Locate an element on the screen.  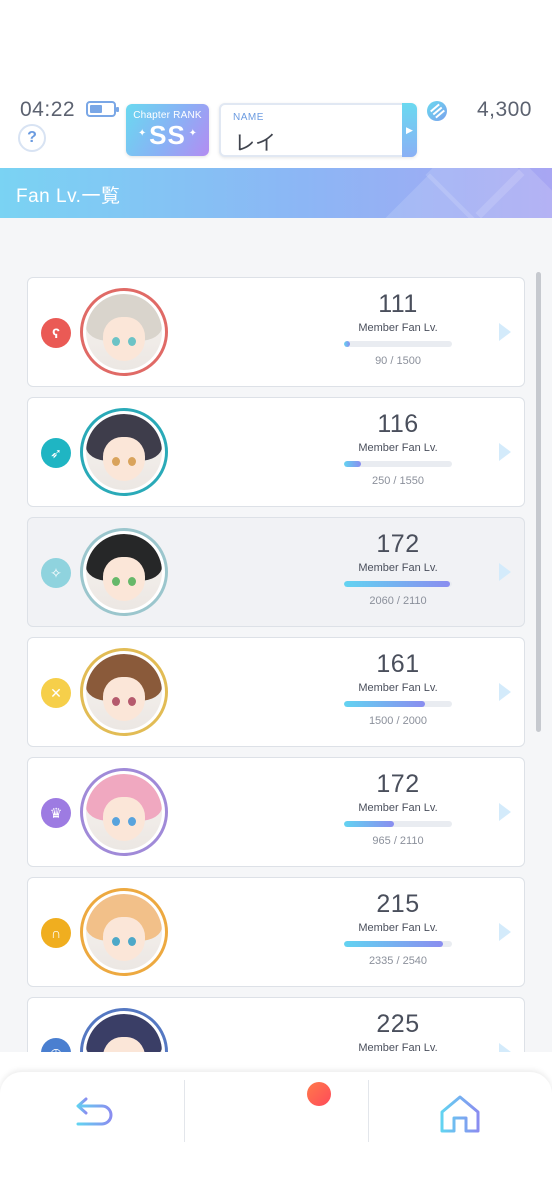
clock: 04:22 is located at coordinates (48, 109).